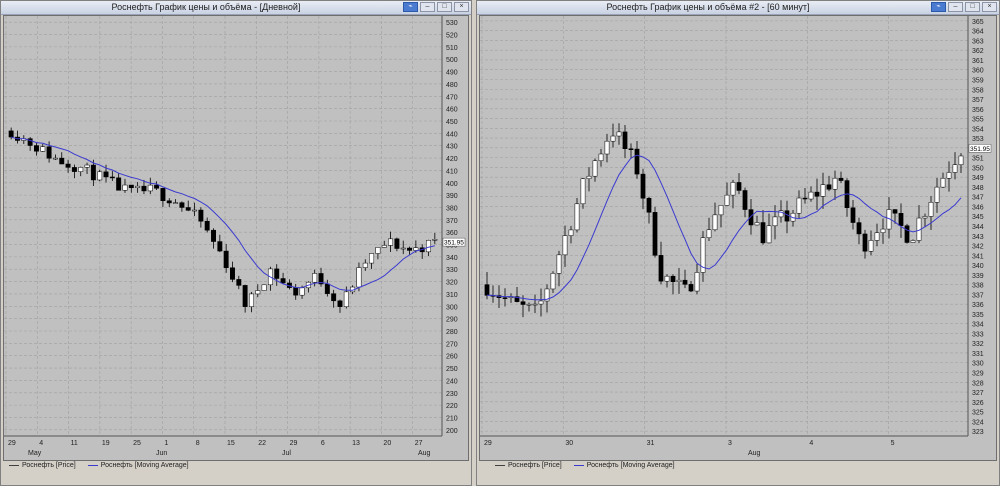 This screenshot has width=1000, height=486. What do you see at coordinates (978, 237) in the screenshot?
I see `y-tick-label: 343` at bounding box center [978, 237].